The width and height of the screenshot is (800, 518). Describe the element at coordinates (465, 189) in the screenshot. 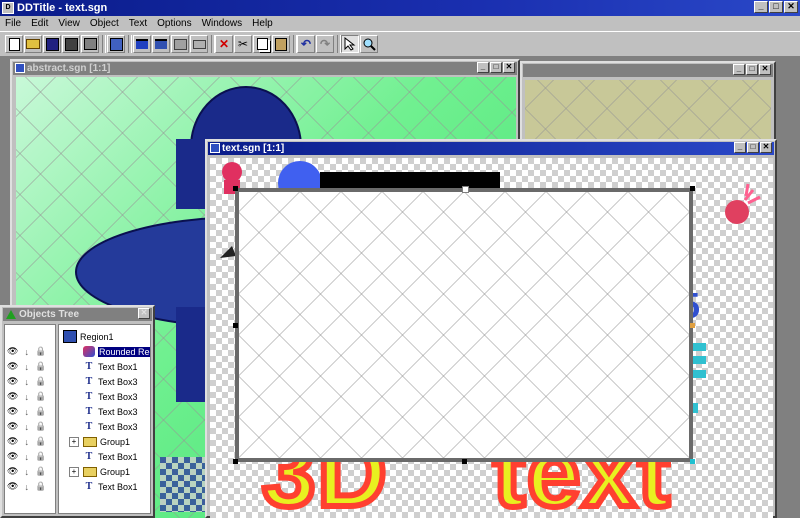

I see `resize-handle-n` at that location.